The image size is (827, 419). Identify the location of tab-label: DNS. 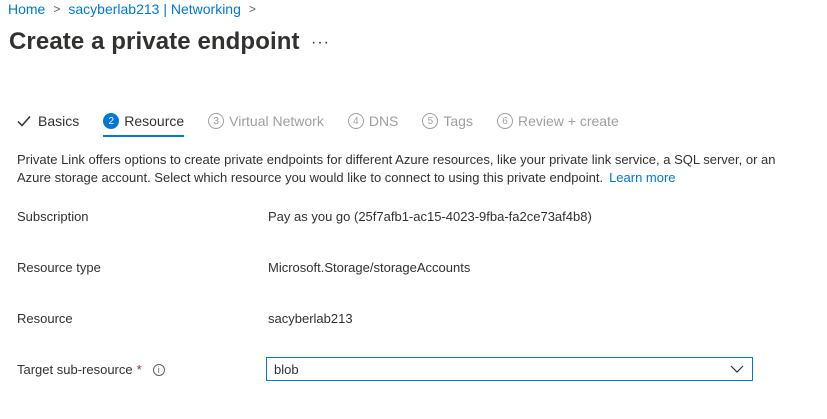
(383, 121).